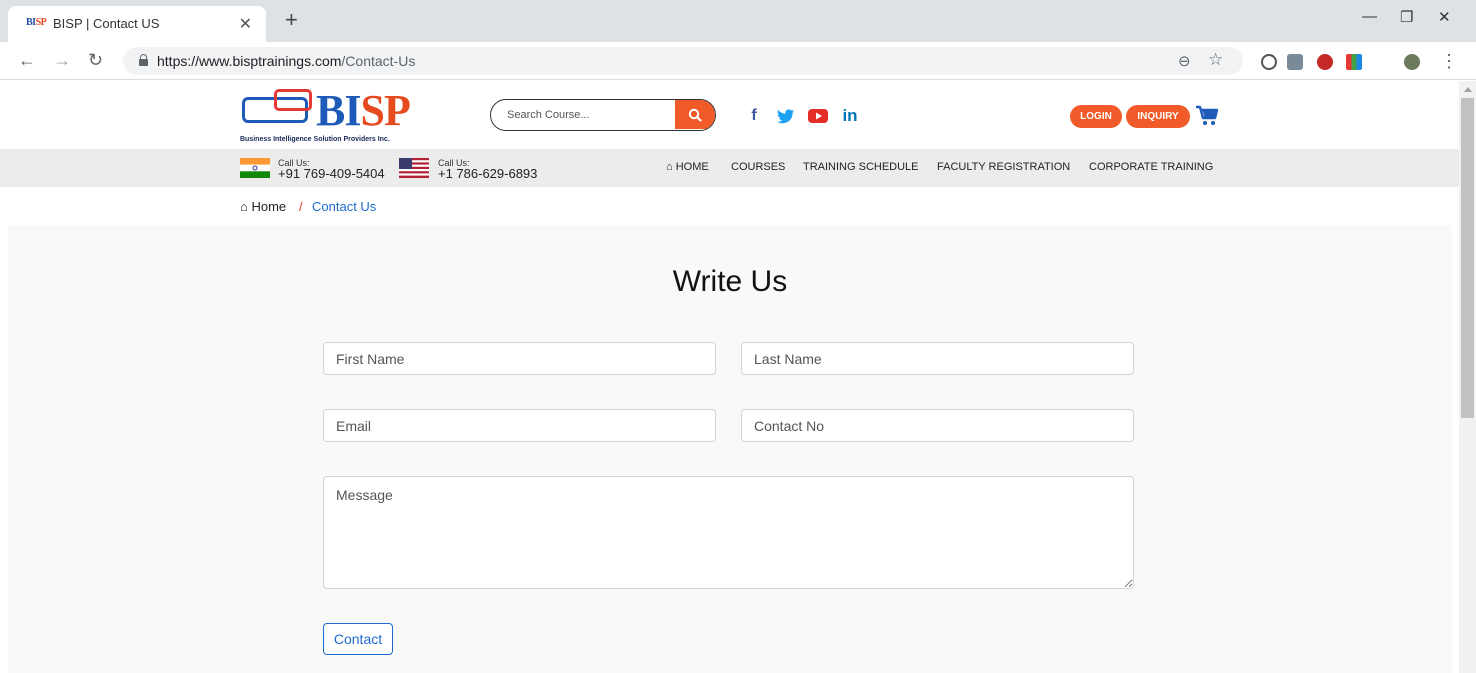 The image size is (1476, 673). What do you see at coordinates (331, 173) in the screenshot?
I see `india-phone-number: +91 769-409-5404` at bounding box center [331, 173].